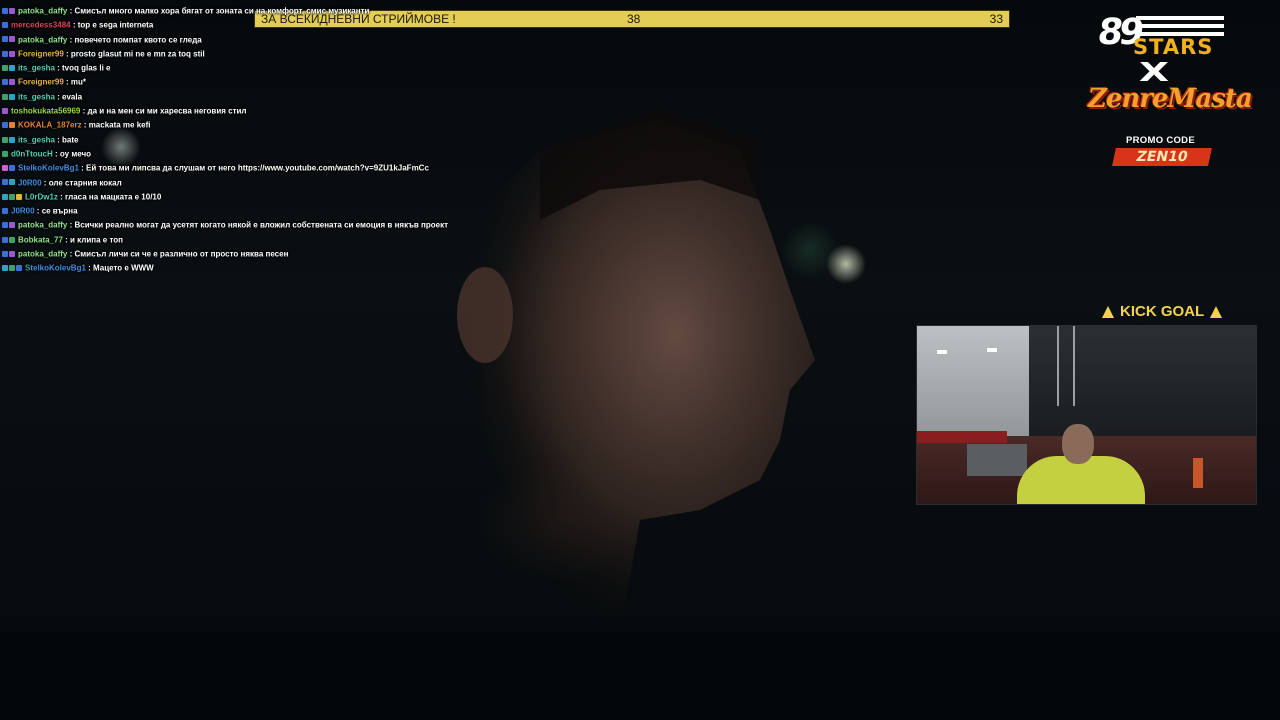 The height and width of the screenshot is (720, 1280). I want to click on webcam-shelf, so click(962, 437).